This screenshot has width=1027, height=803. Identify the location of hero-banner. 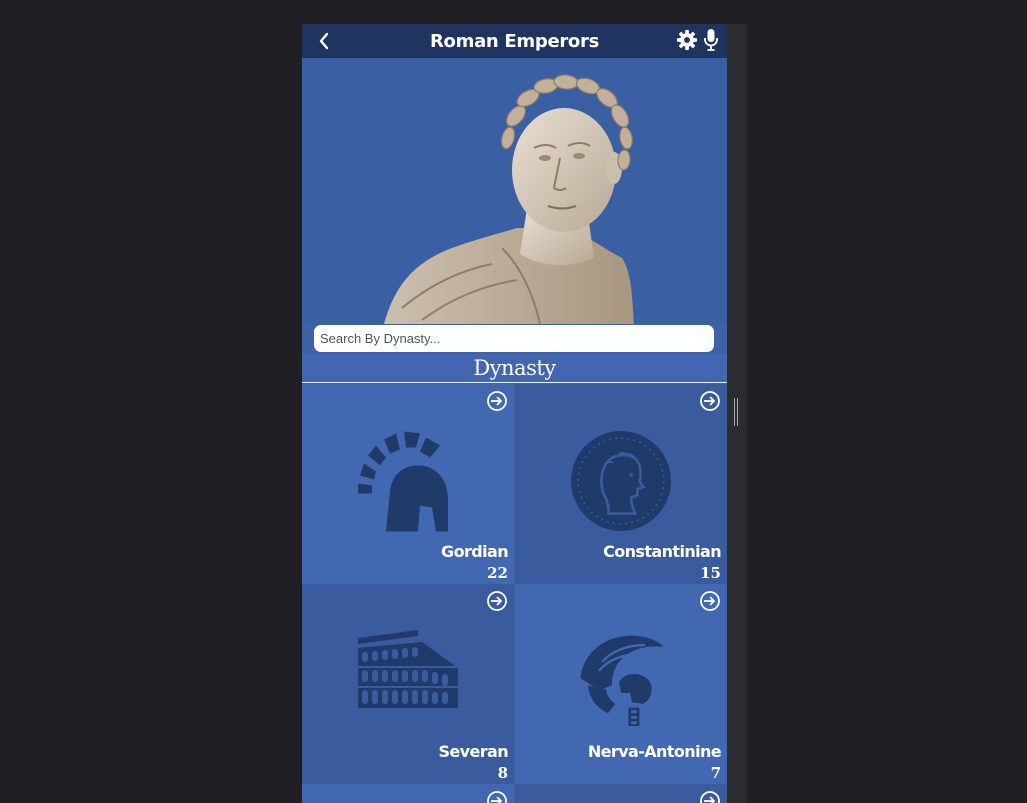
(514, 191).